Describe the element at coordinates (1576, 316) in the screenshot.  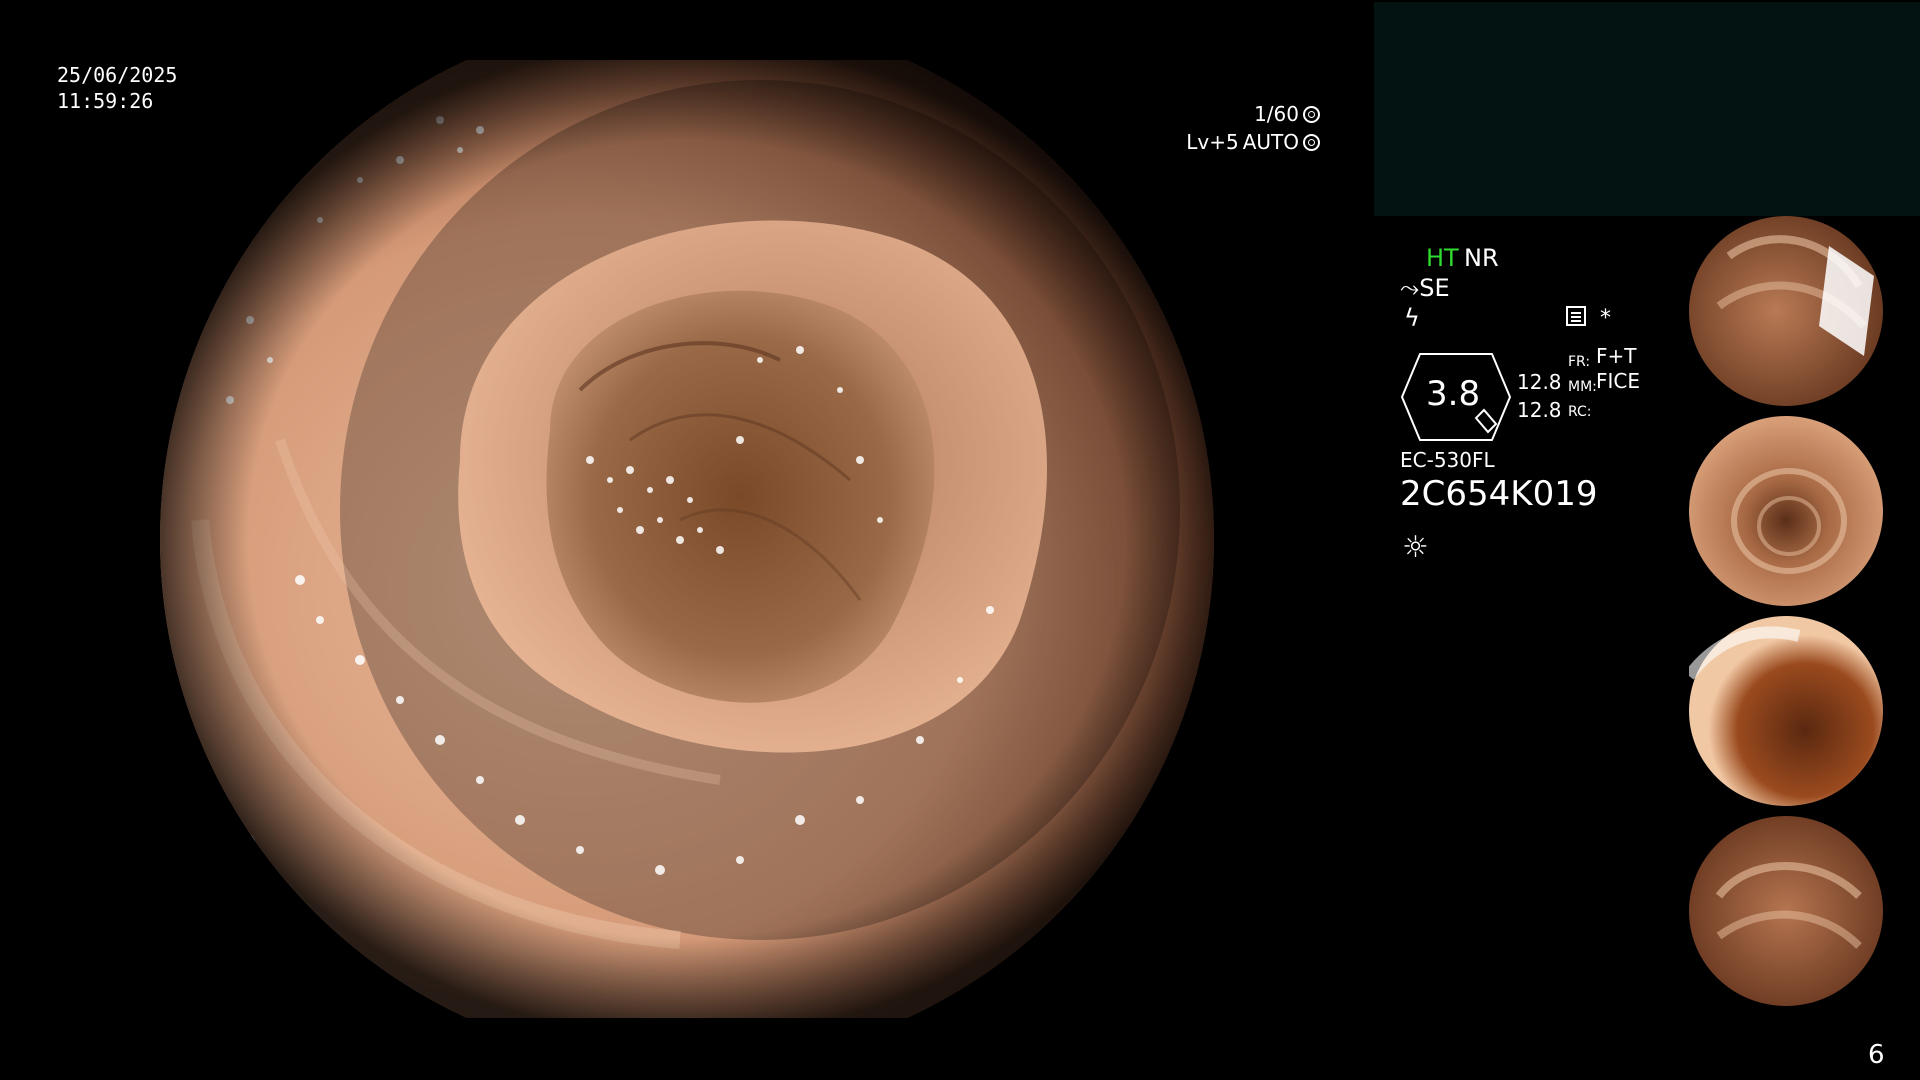
I see `document-icon` at that location.